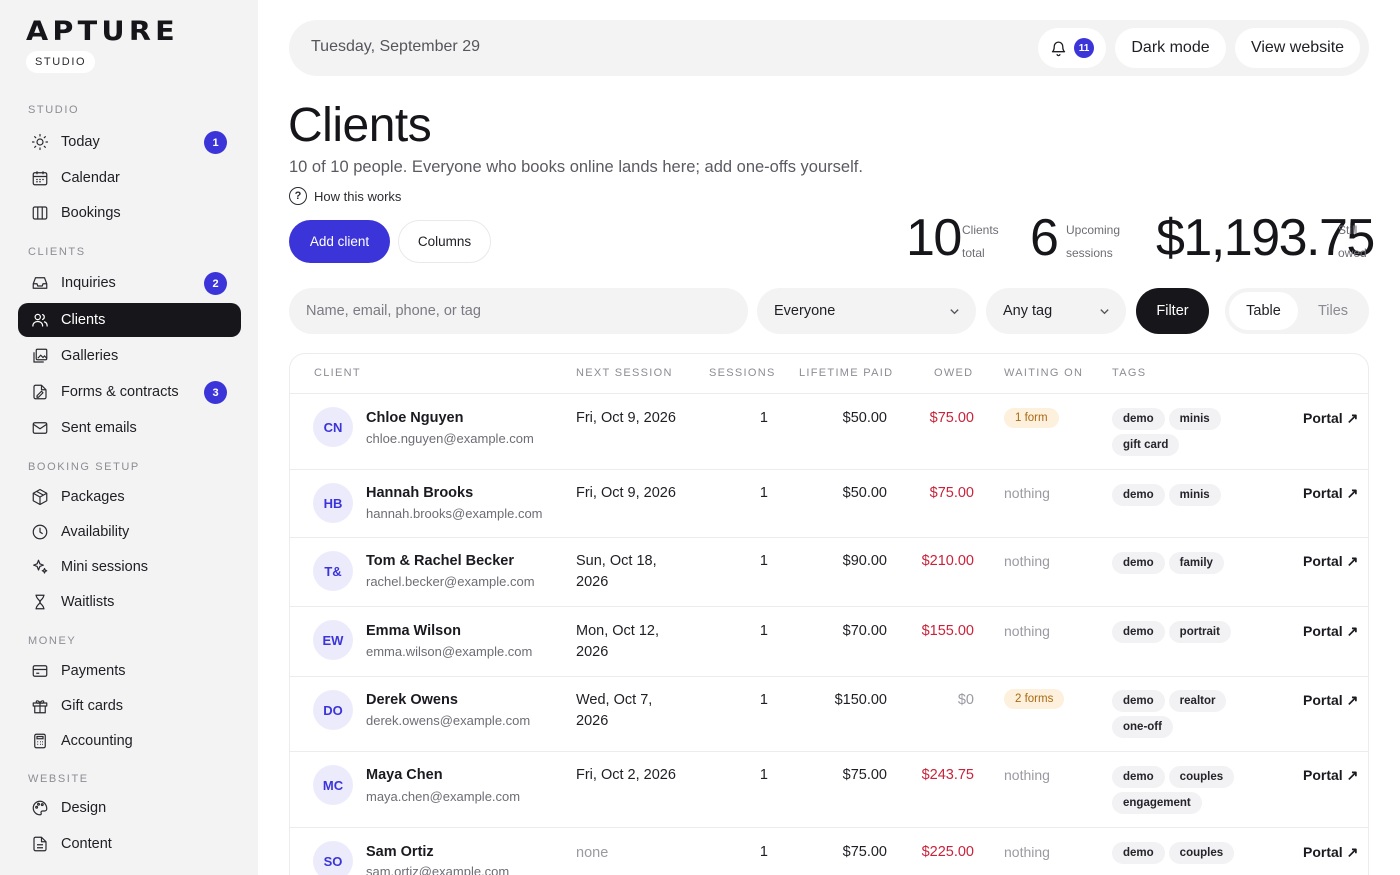  I want to click on sidebar-item-today: Today 1, so click(129, 142).